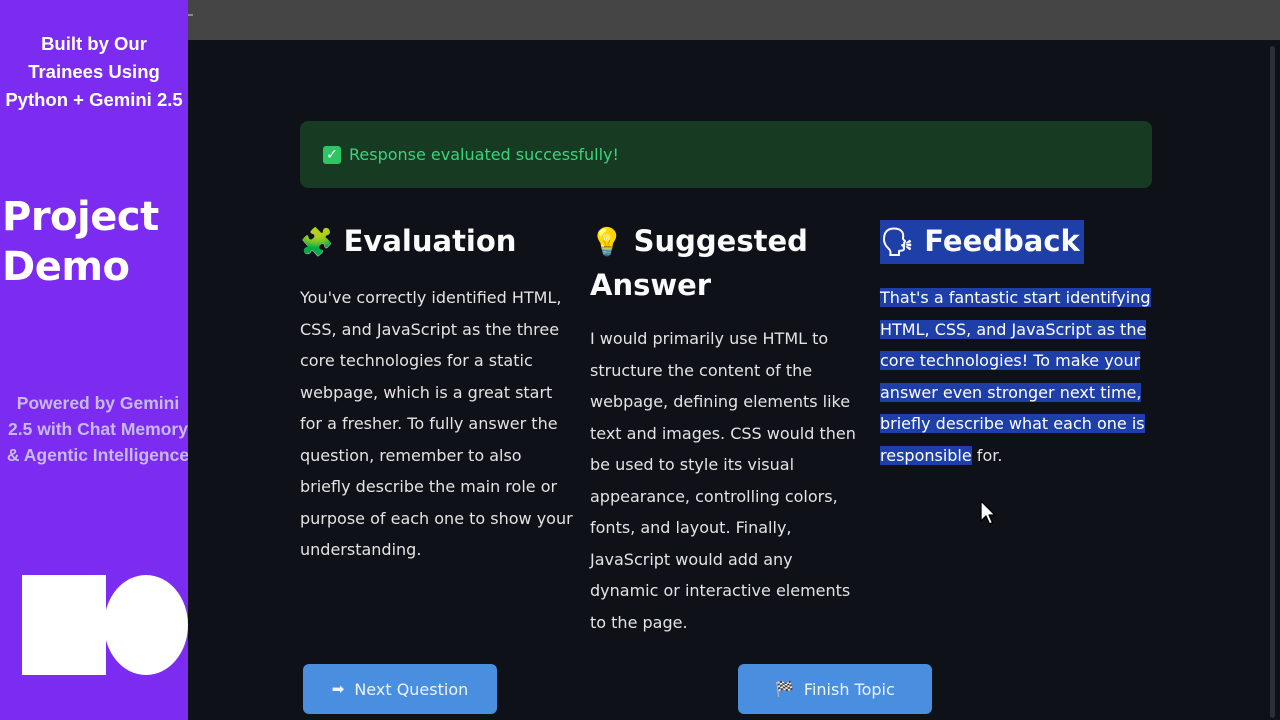 This screenshot has height=720, width=1280. Describe the element at coordinates (897, 242) in the screenshot. I see `speaking-head-icon: 🗣` at that location.